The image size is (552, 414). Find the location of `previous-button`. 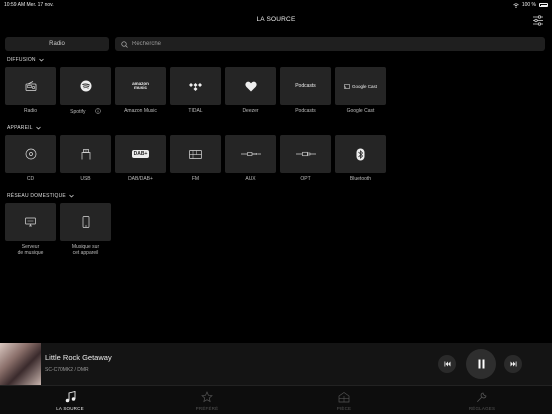

previous-button is located at coordinates (447, 364).